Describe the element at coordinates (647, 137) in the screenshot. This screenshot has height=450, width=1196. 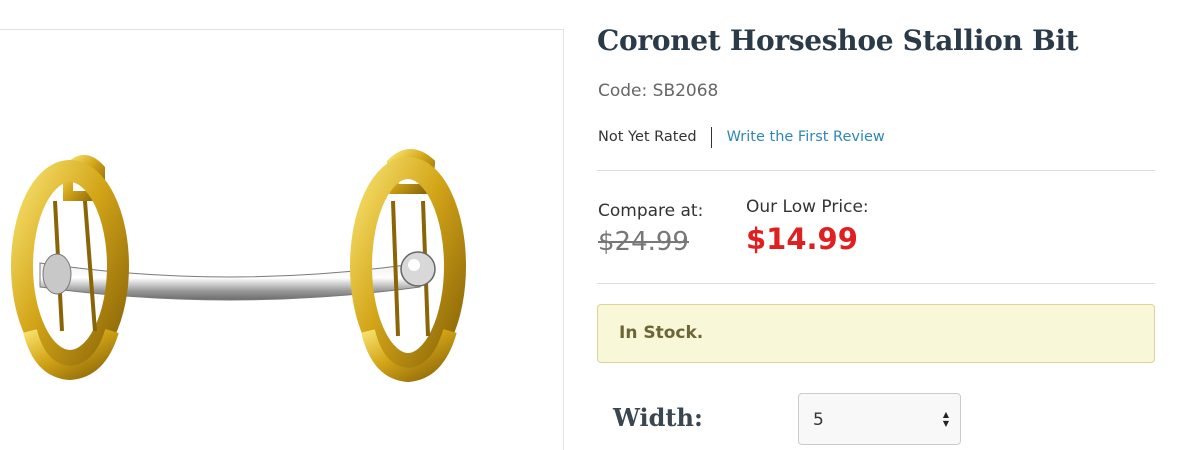
I see `rating-status: Not Yet Rated` at that location.